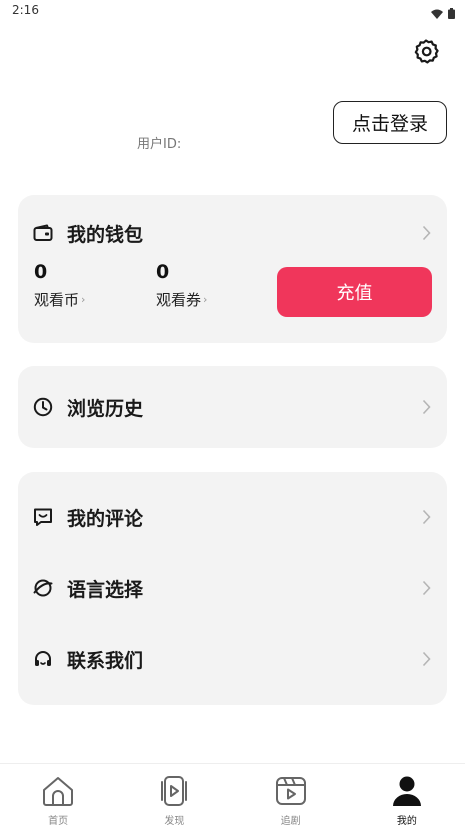 Image resolution: width=465 pixels, height=828 pixels. I want to click on tab-series: 追剧, so click(291, 796).